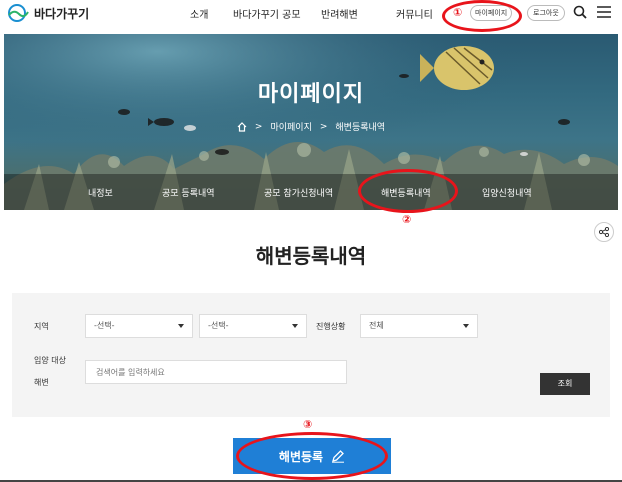 Image resolution: width=622 pixels, height=482 pixels. What do you see at coordinates (290, 126) in the screenshot?
I see `breadcrumb-item-mypage: 마이페이지` at bounding box center [290, 126].